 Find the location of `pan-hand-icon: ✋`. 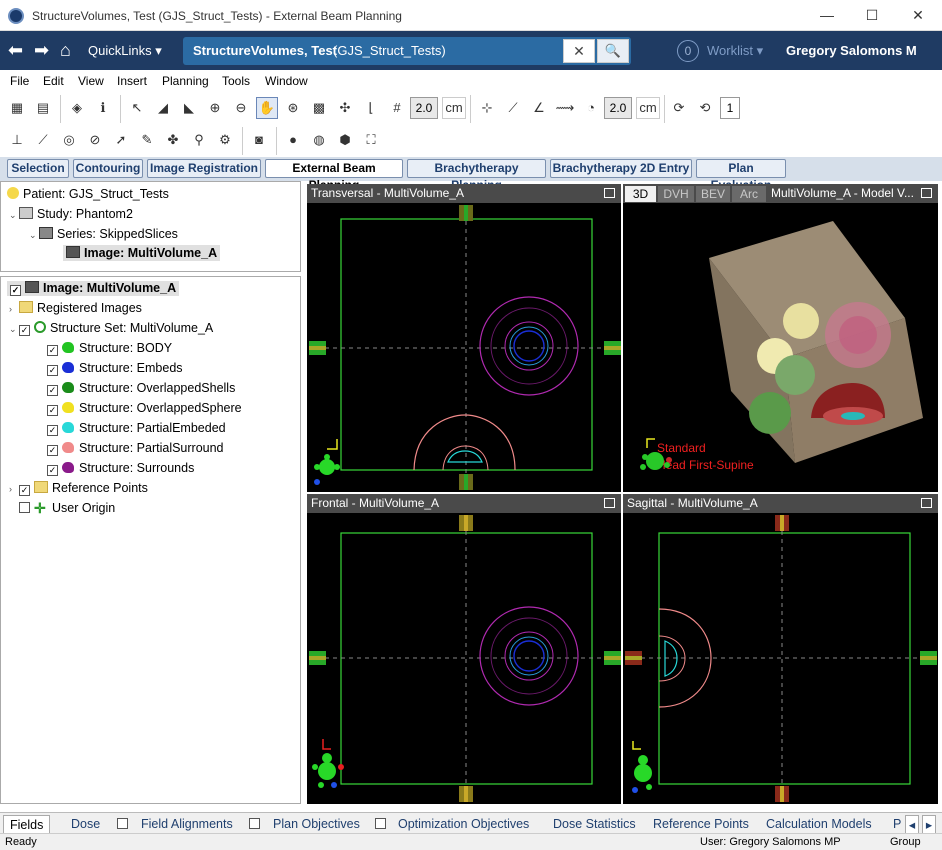

pan-hand-icon: ✋ is located at coordinates (267, 108).